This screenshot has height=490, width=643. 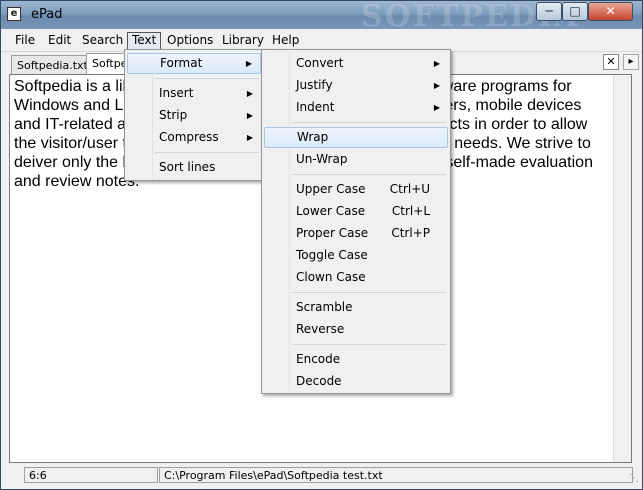 I want to click on menu-item-label: Proper Case, so click(x=332, y=233).